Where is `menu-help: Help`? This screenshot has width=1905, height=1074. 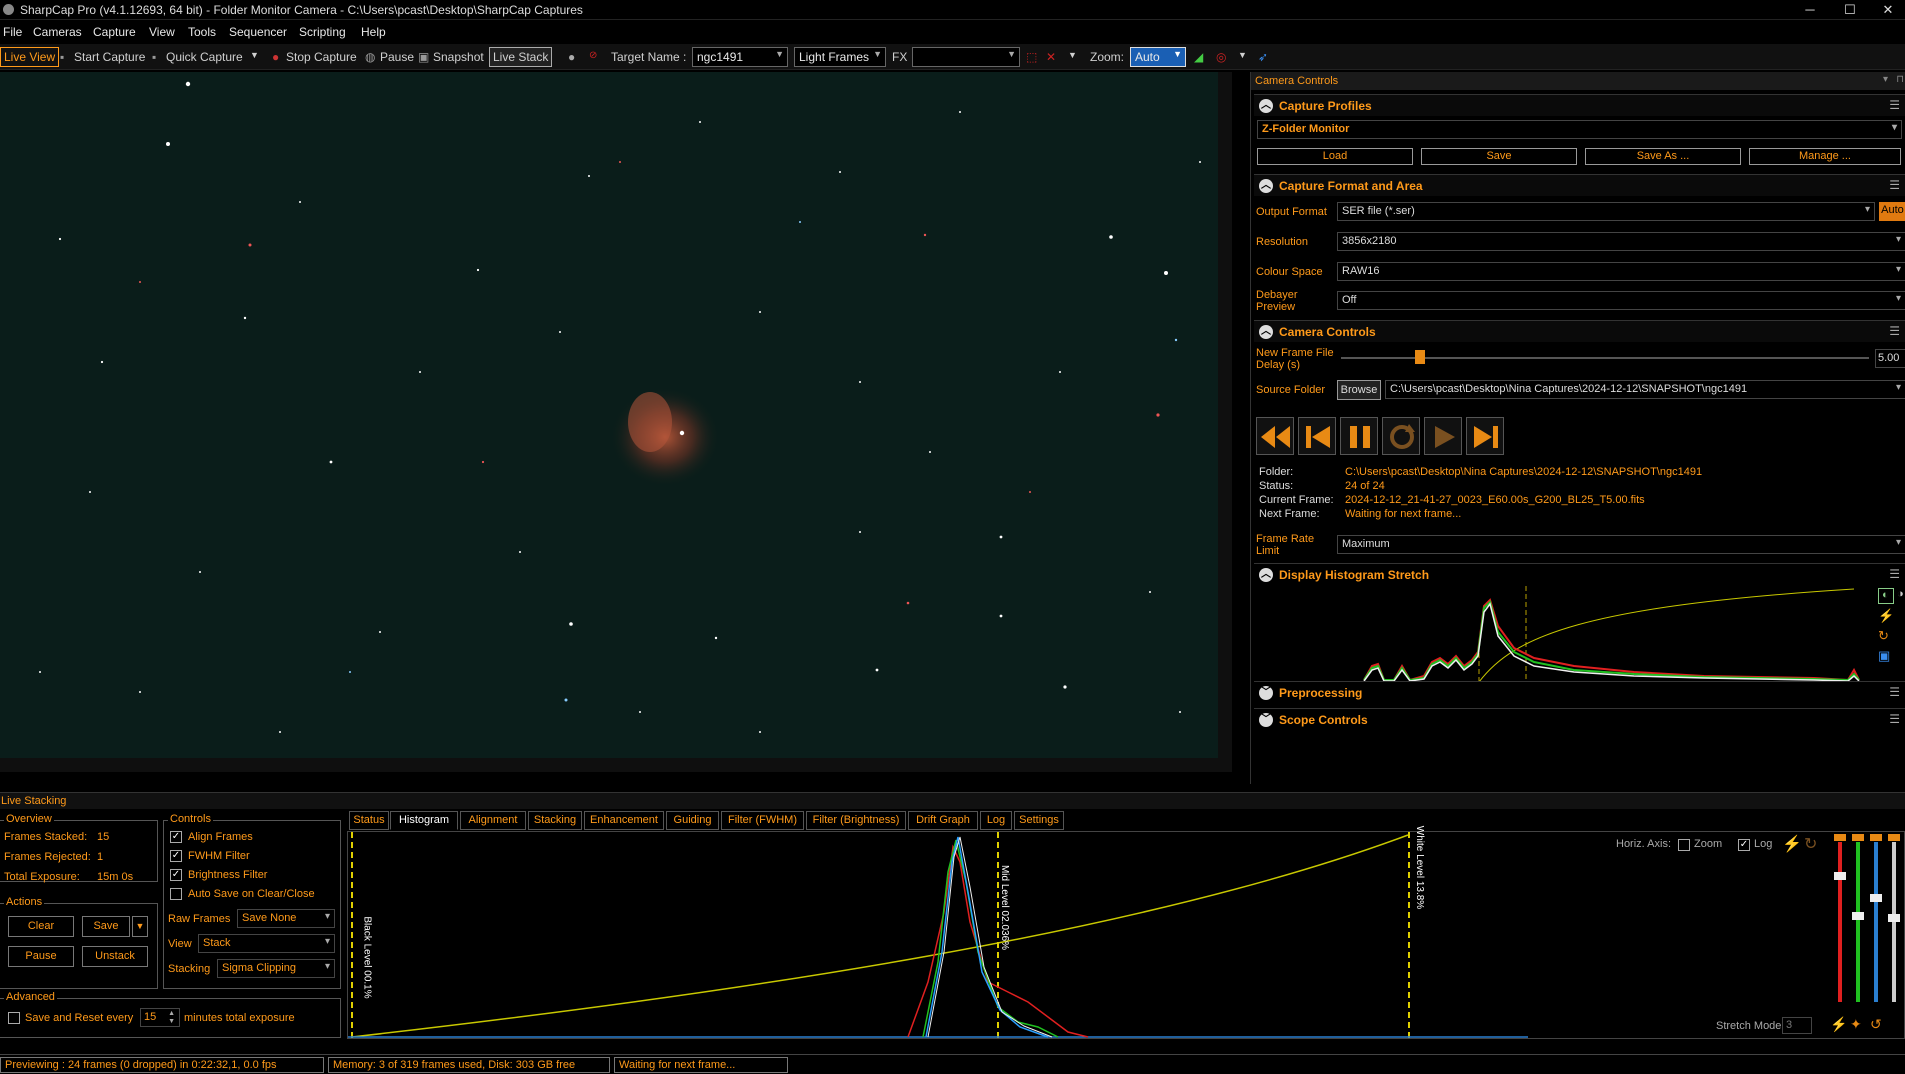
menu-help: Help is located at coordinates (373, 32).